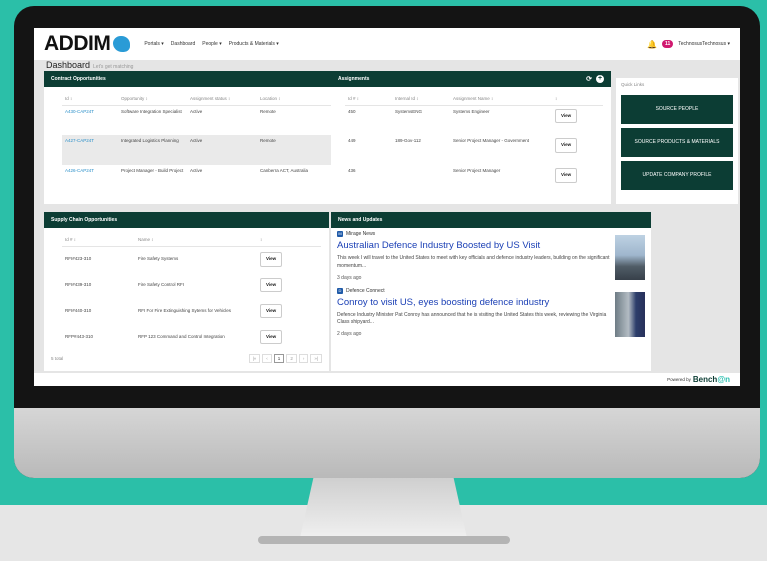 This screenshot has height=561, width=767. Describe the element at coordinates (316, 358) in the screenshot. I see `last-page-button: »|` at that location.